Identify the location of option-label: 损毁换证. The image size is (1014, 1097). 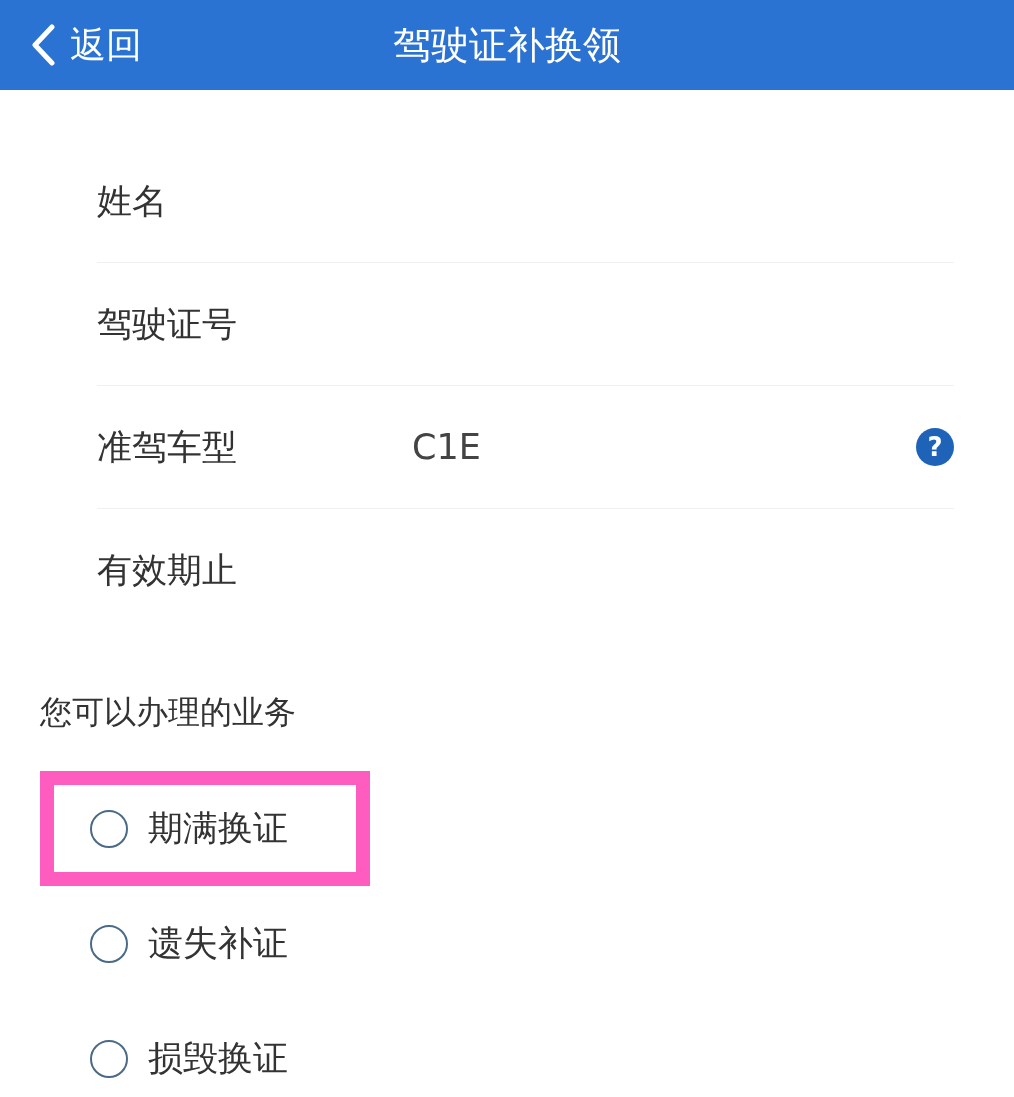
(218, 1058).